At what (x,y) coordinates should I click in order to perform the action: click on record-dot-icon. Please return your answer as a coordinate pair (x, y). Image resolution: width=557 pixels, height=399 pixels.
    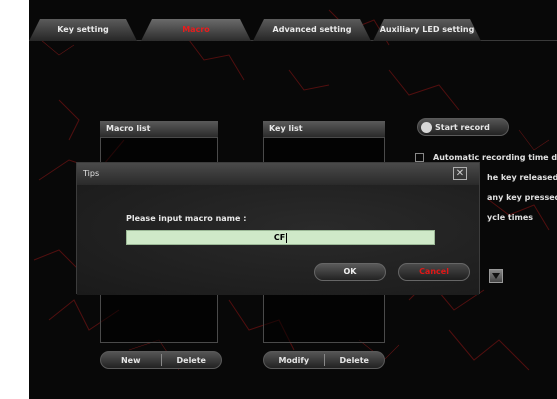
    Looking at the image, I should click on (426, 127).